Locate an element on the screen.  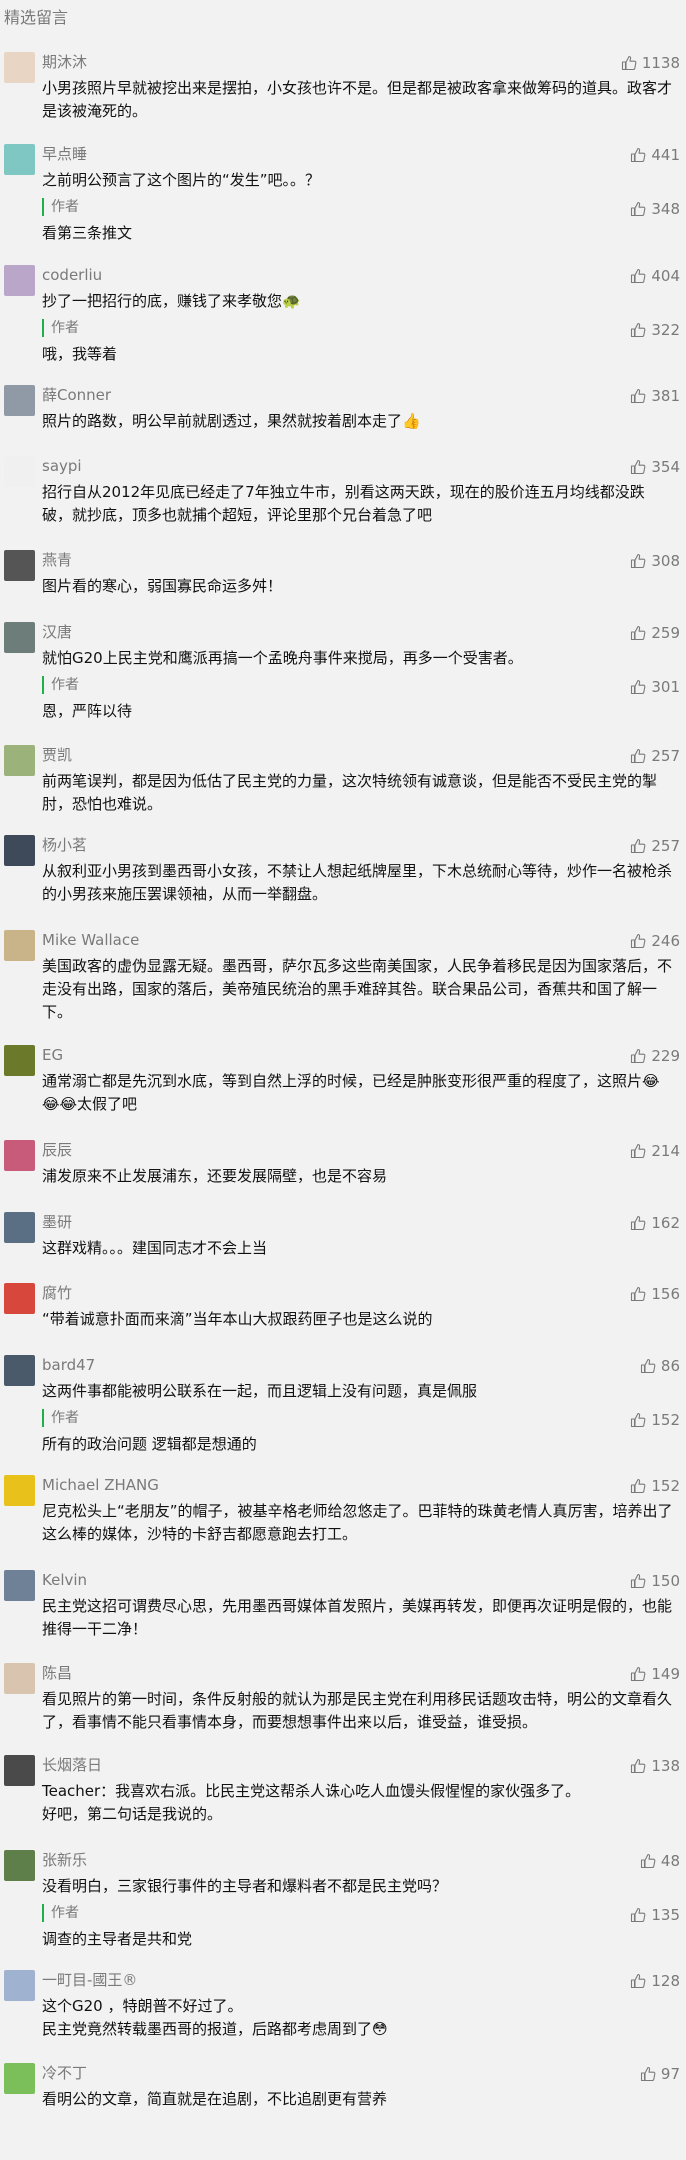
reply-like-button: 301 is located at coordinates (655, 687).